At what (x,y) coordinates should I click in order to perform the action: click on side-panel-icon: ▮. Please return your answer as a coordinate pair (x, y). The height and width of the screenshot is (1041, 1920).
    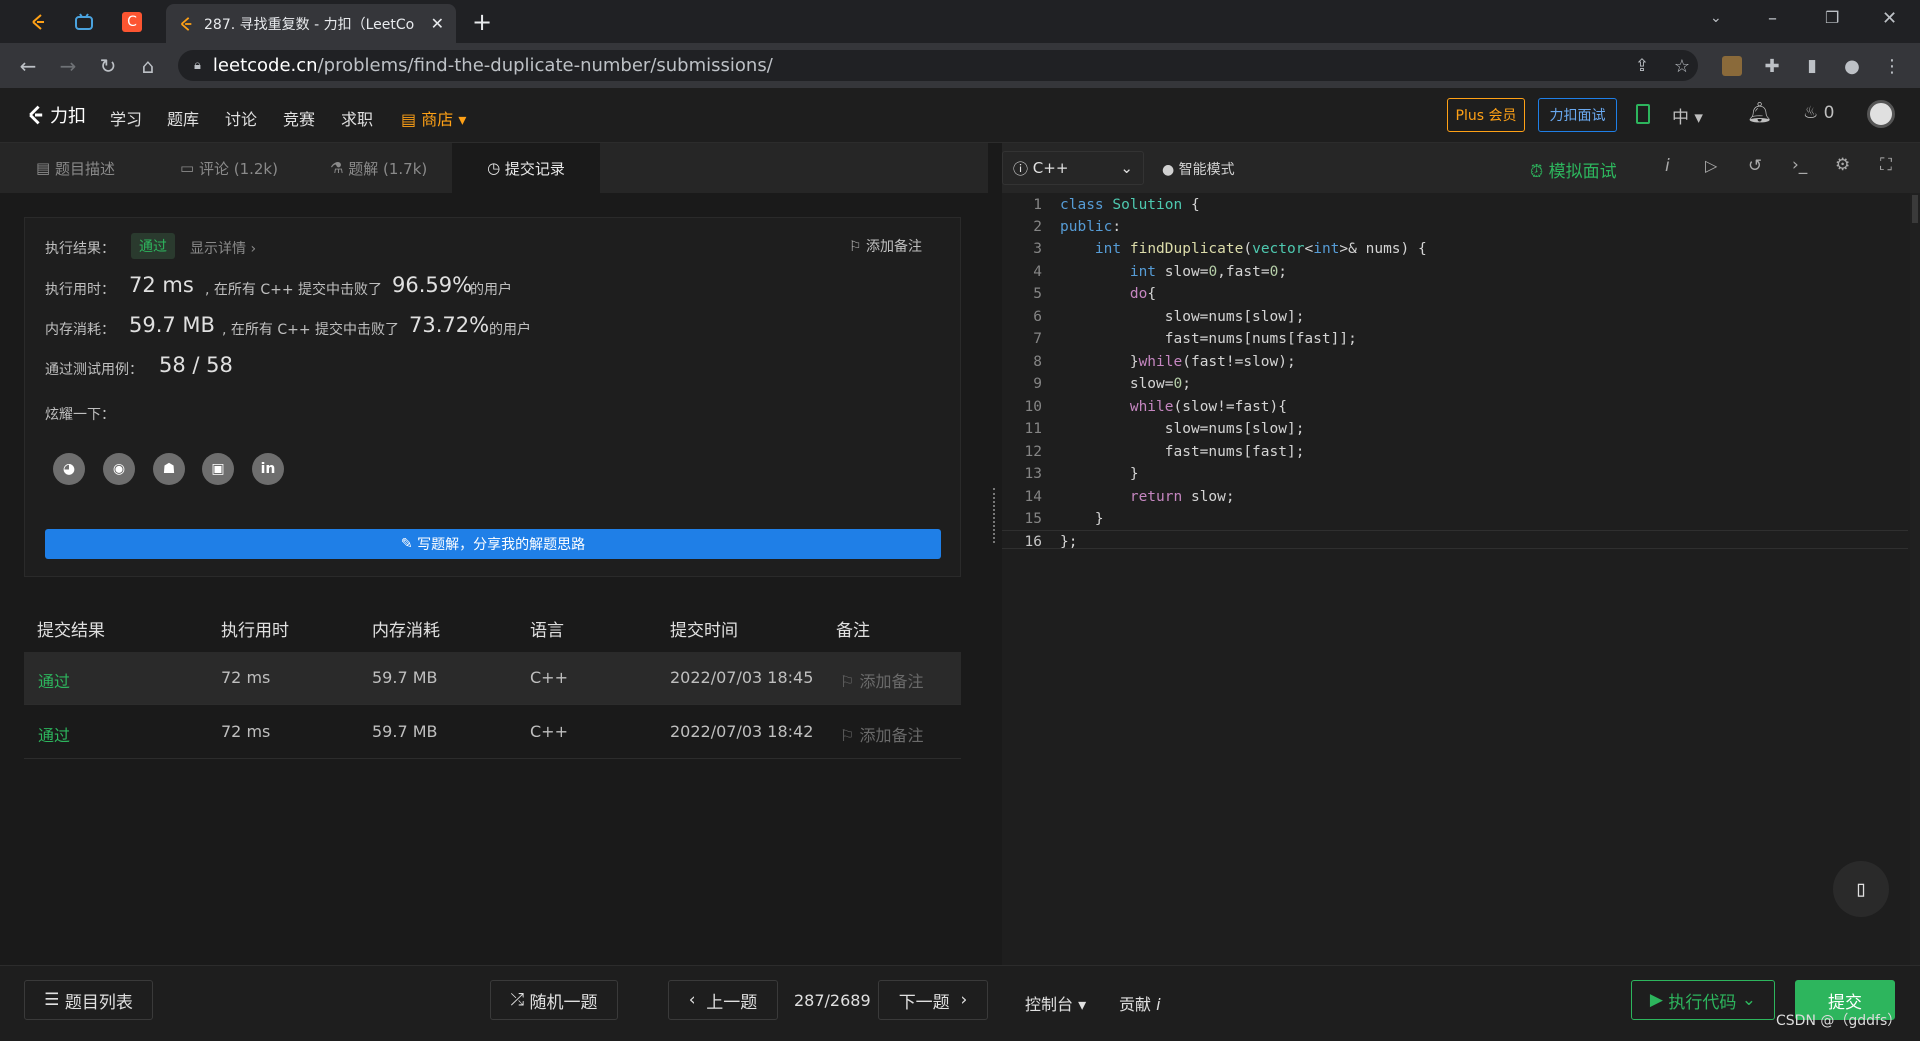
    Looking at the image, I should click on (1812, 66).